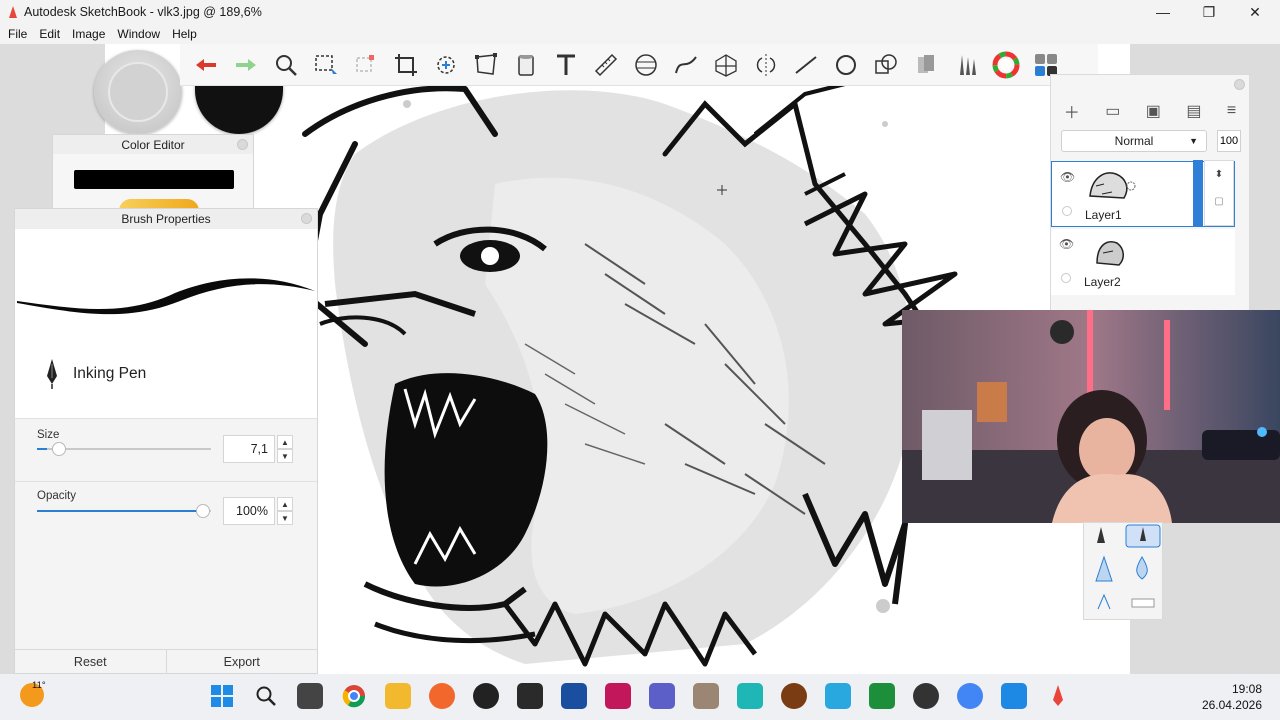 The height and width of the screenshot is (720, 1280). What do you see at coordinates (184, 34) in the screenshot?
I see `menu-help: Help` at bounding box center [184, 34].